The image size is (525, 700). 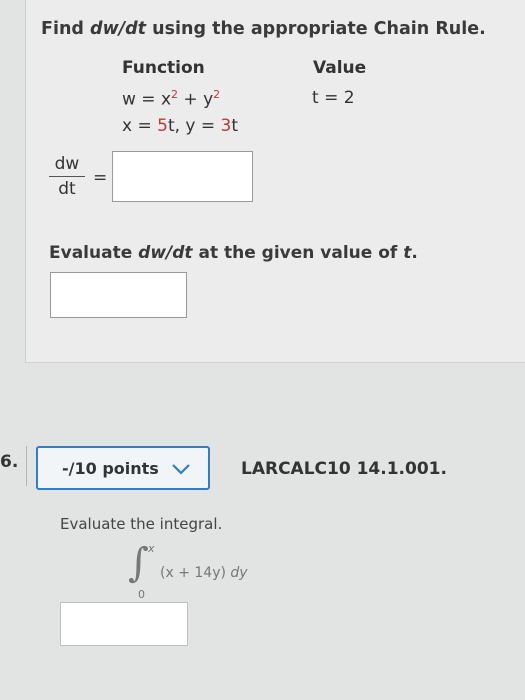 I want to click on lower-limit: 0, so click(x=141, y=594).